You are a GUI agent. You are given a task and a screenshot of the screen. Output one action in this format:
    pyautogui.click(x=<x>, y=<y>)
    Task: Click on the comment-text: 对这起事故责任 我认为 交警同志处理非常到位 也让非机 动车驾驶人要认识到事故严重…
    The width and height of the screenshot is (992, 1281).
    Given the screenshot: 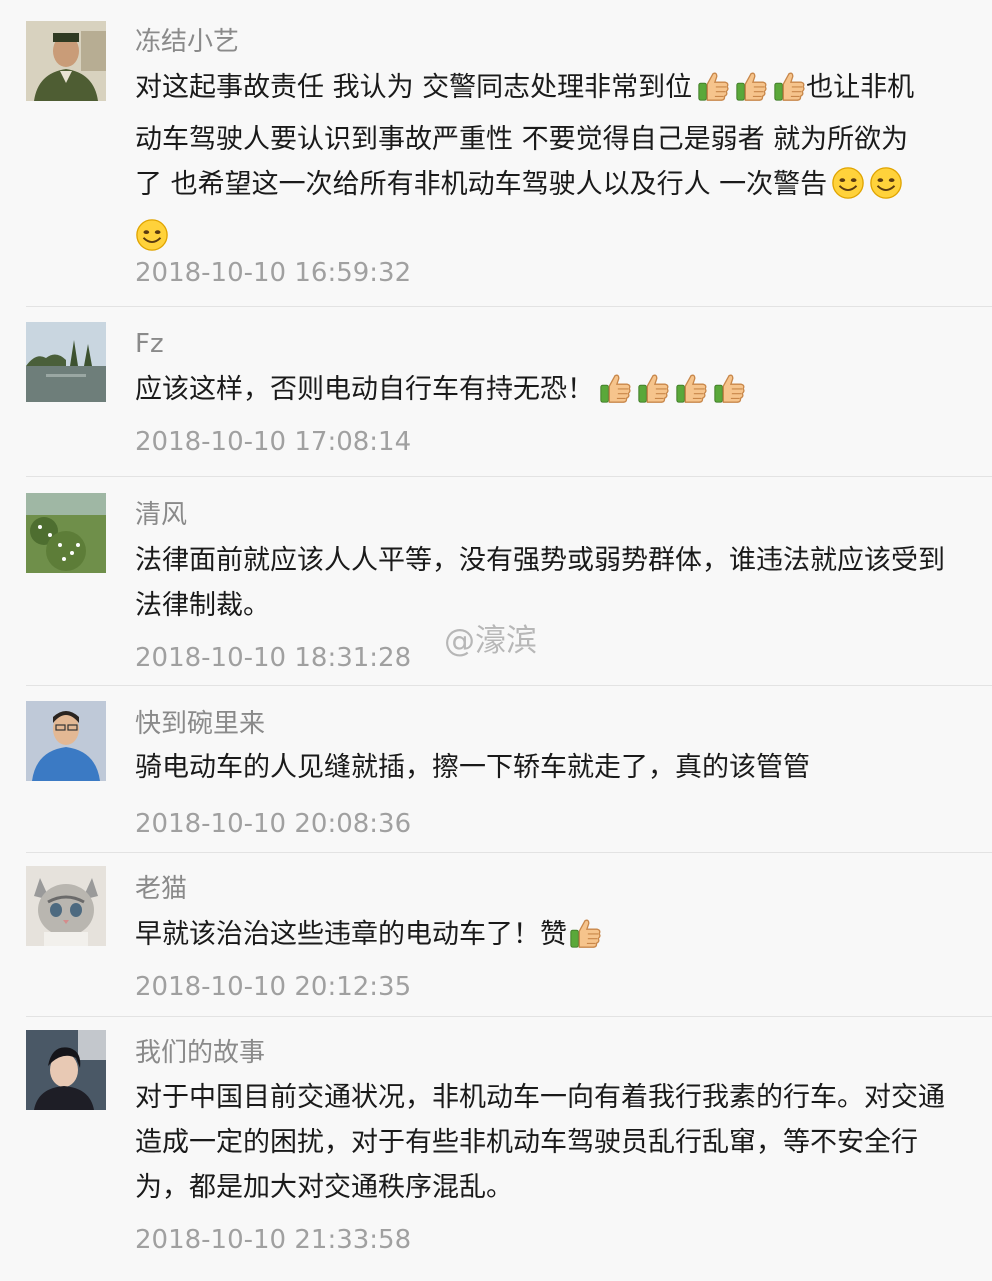 What is the action you would take?
    pyautogui.click(x=545, y=165)
    